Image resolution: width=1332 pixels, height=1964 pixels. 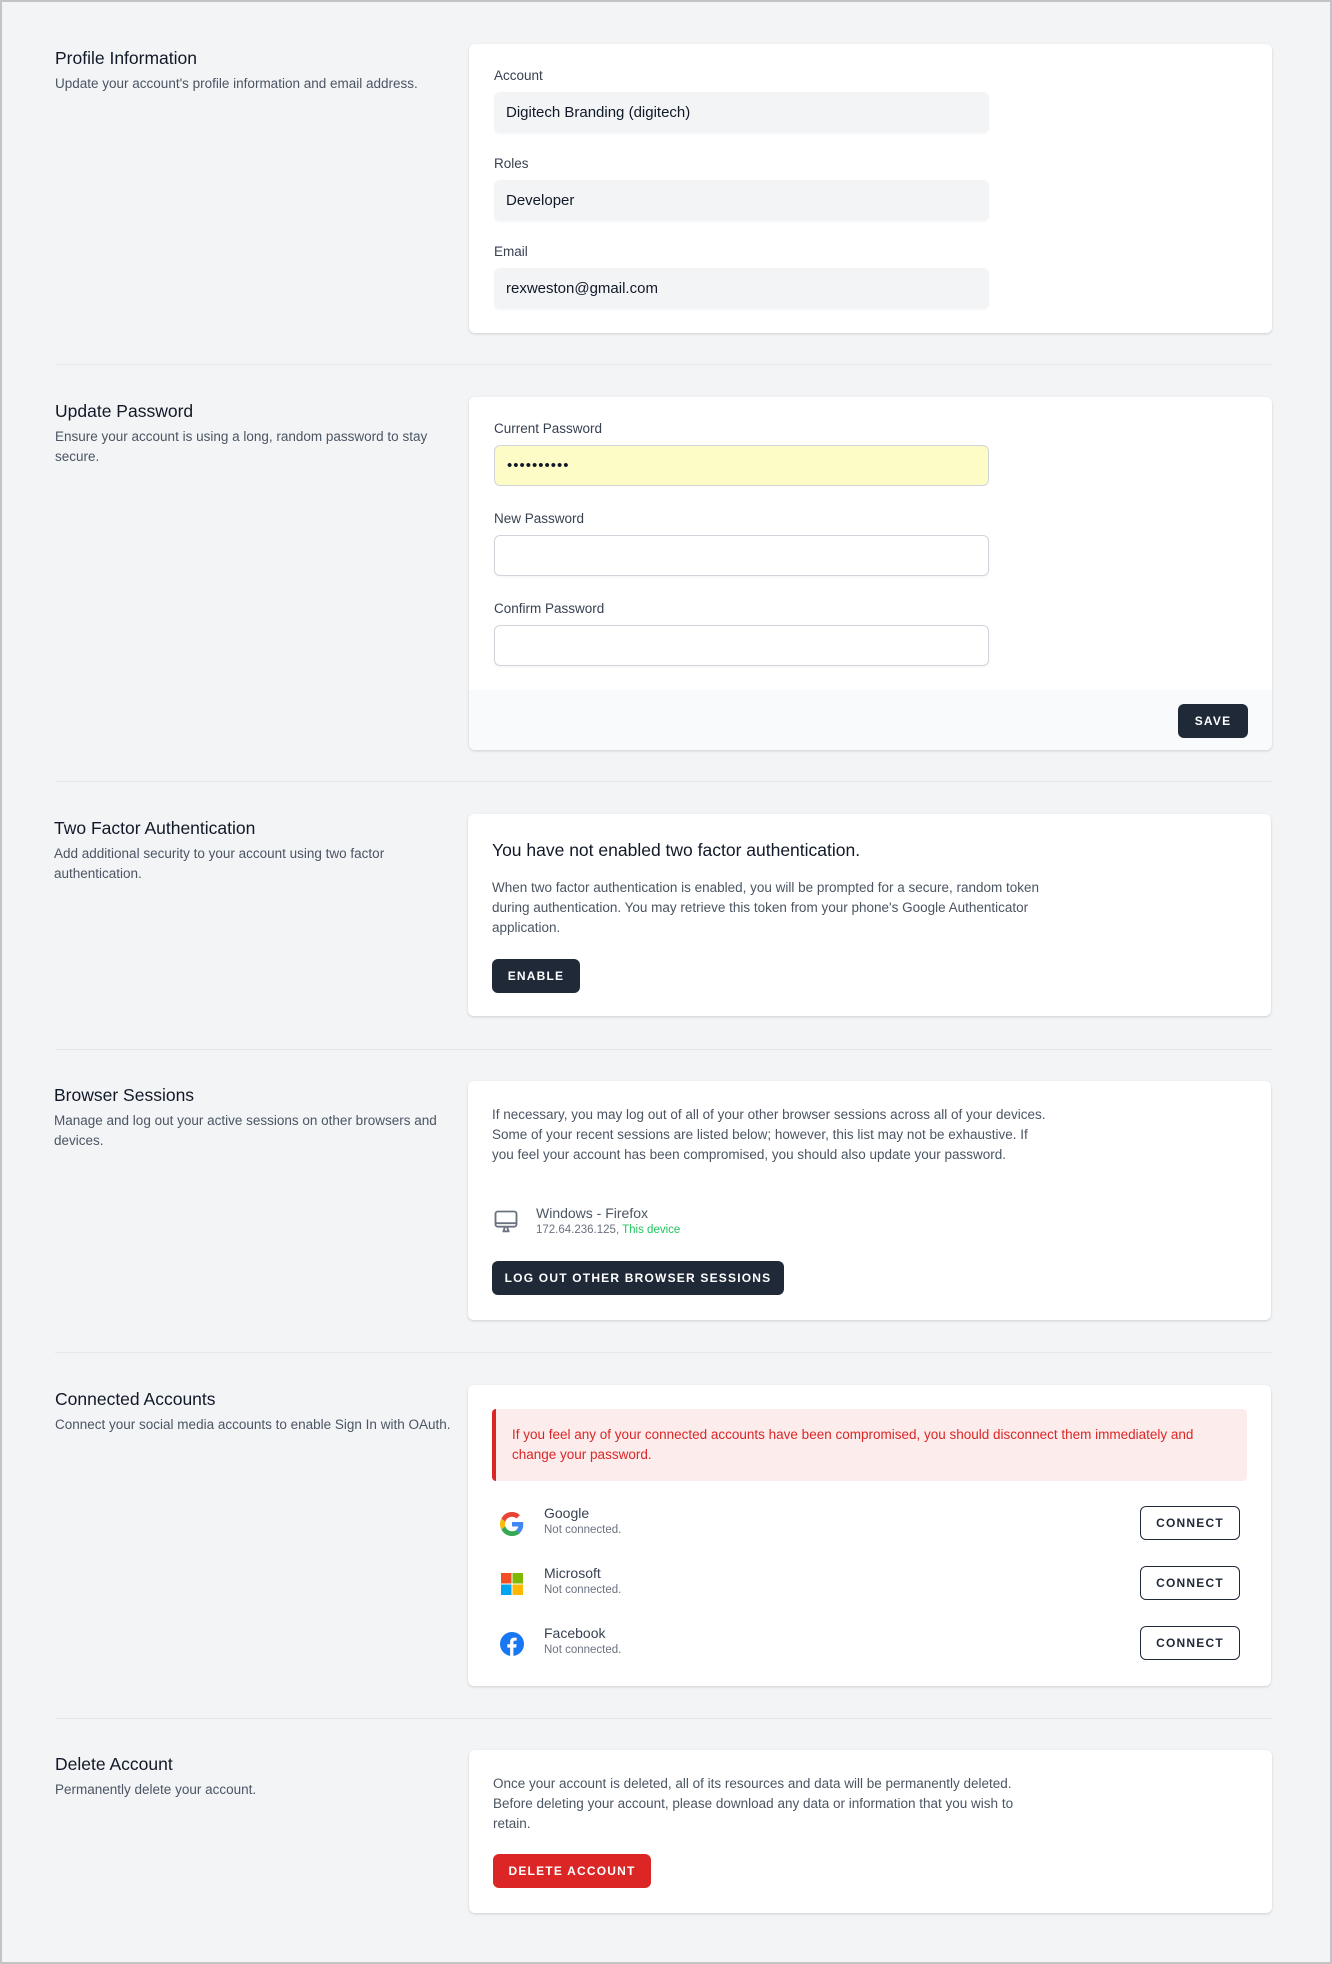 I want to click on current-password-value: ••••••••••, so click(x=538, y=465).